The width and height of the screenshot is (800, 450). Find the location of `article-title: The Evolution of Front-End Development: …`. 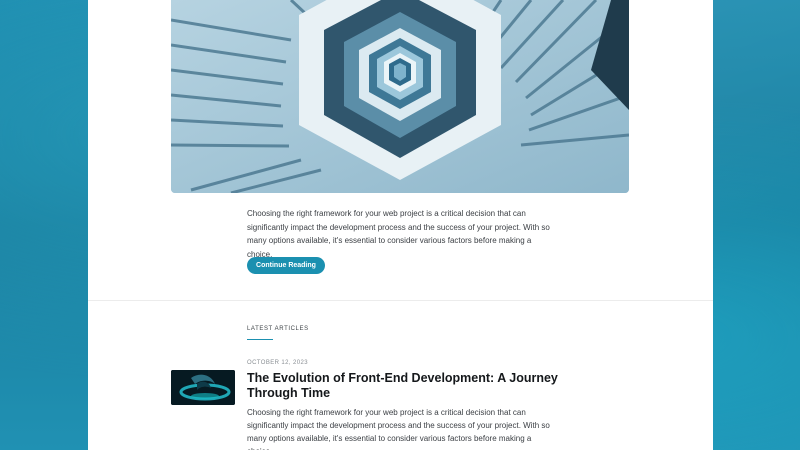

article-title: The Evolution of Front-End Development: … is located at coordinates (407, 386).